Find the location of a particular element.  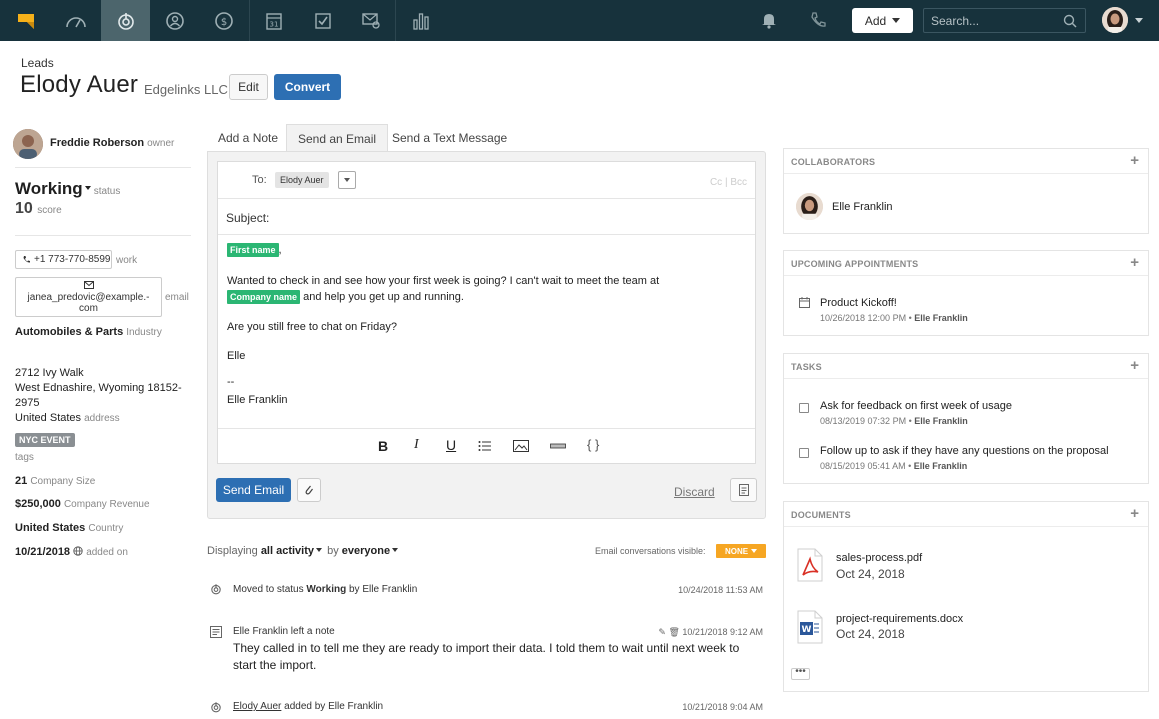

italic-icon: I is located at coordinates (416, 445).